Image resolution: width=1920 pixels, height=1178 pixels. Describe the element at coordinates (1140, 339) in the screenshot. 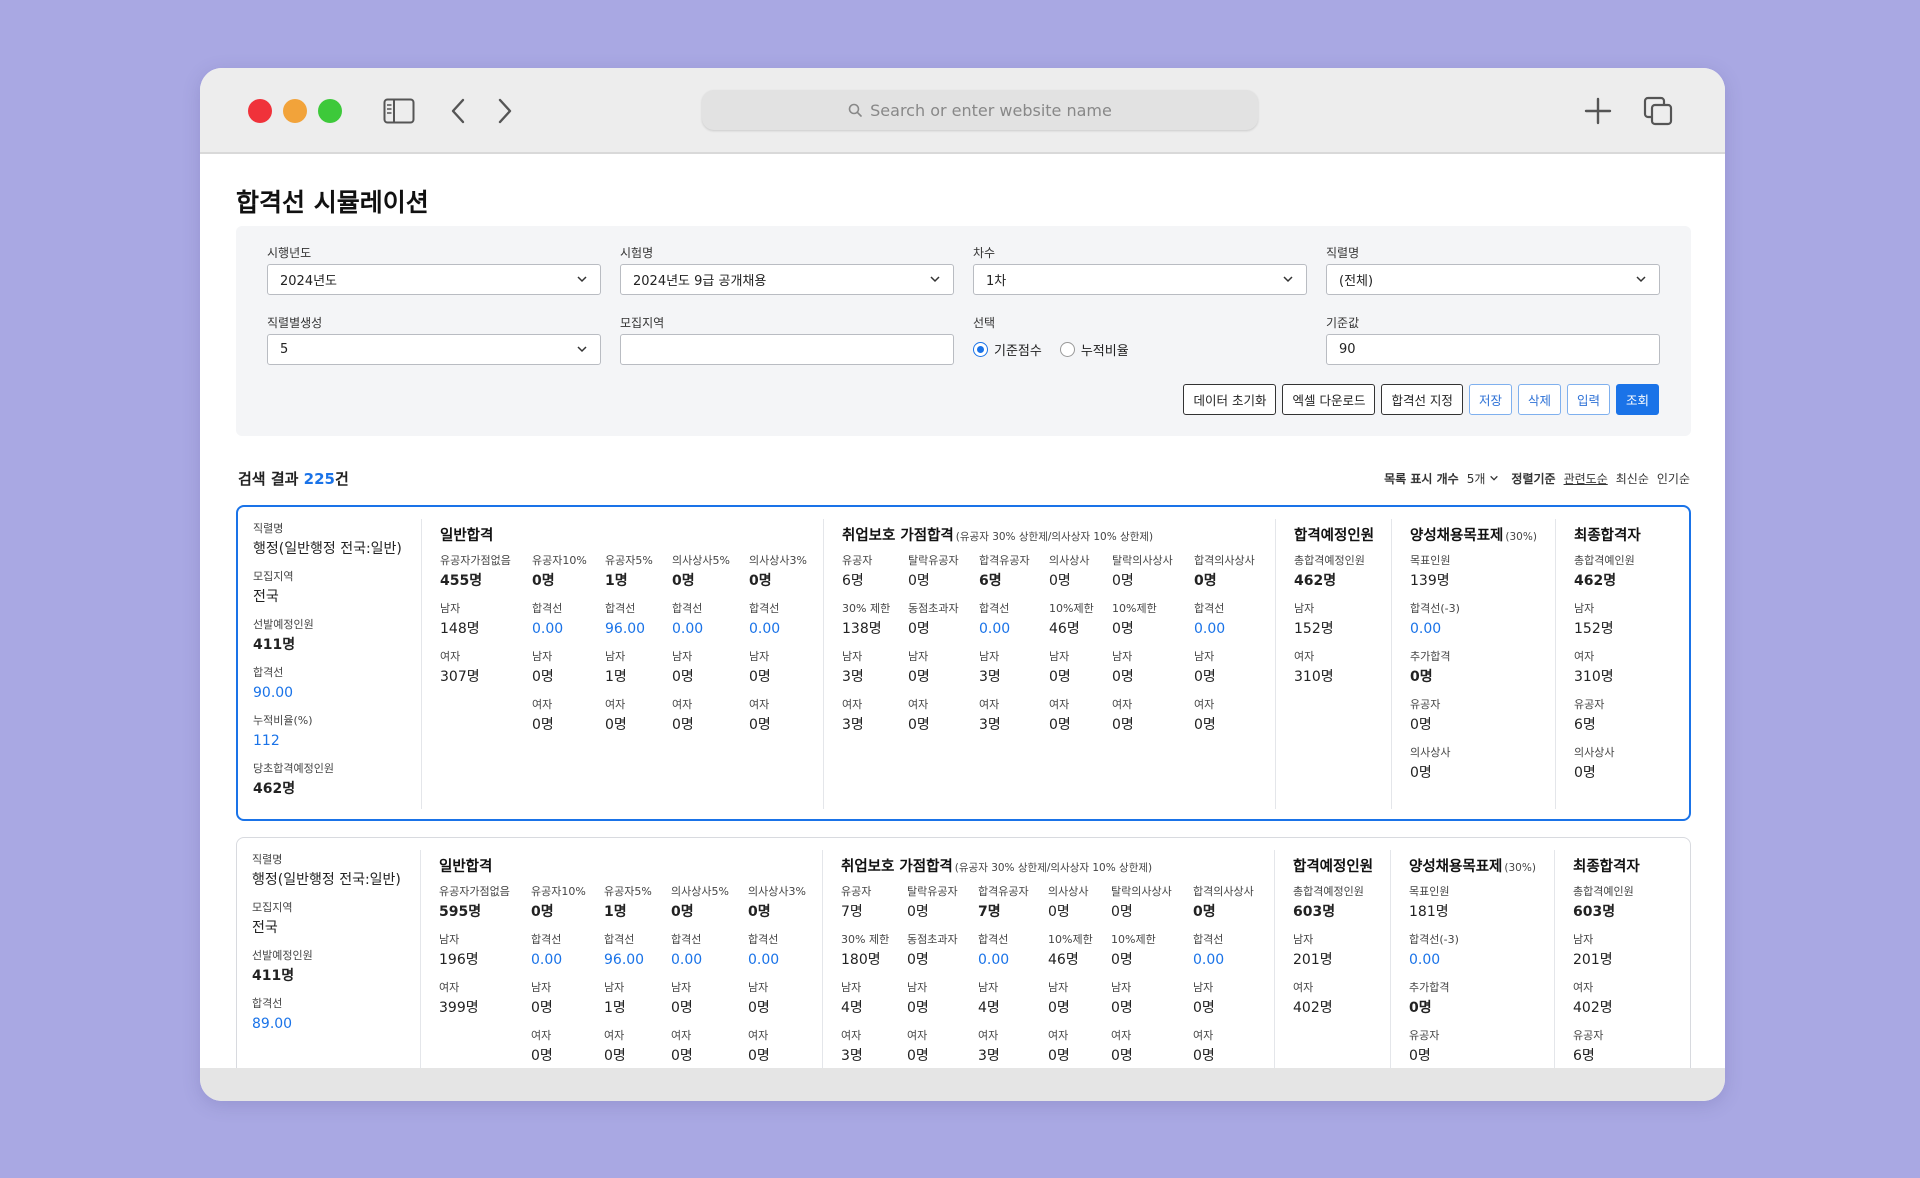

I see `choice-filter: 선택 기준점수 누적비율` at that location.